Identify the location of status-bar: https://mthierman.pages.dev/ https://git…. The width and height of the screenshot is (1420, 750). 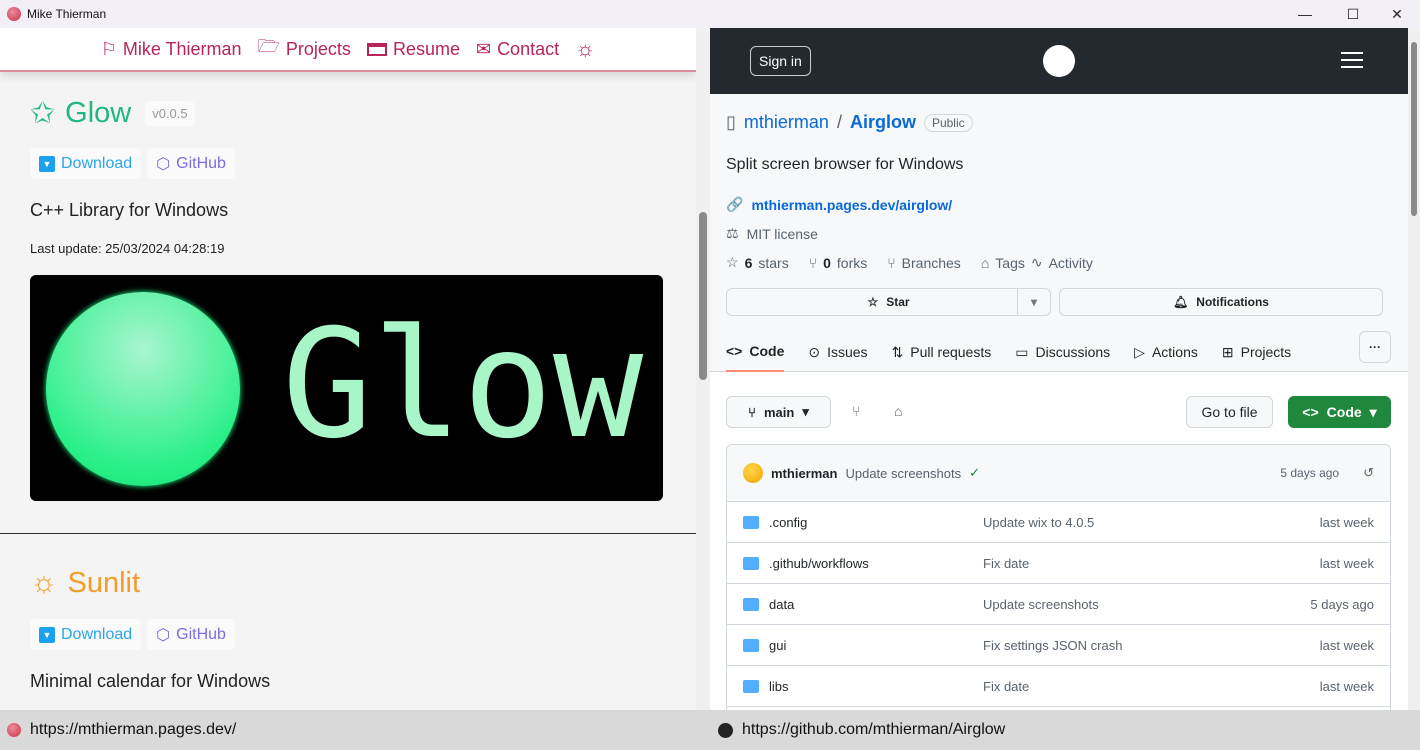
(710, 730).